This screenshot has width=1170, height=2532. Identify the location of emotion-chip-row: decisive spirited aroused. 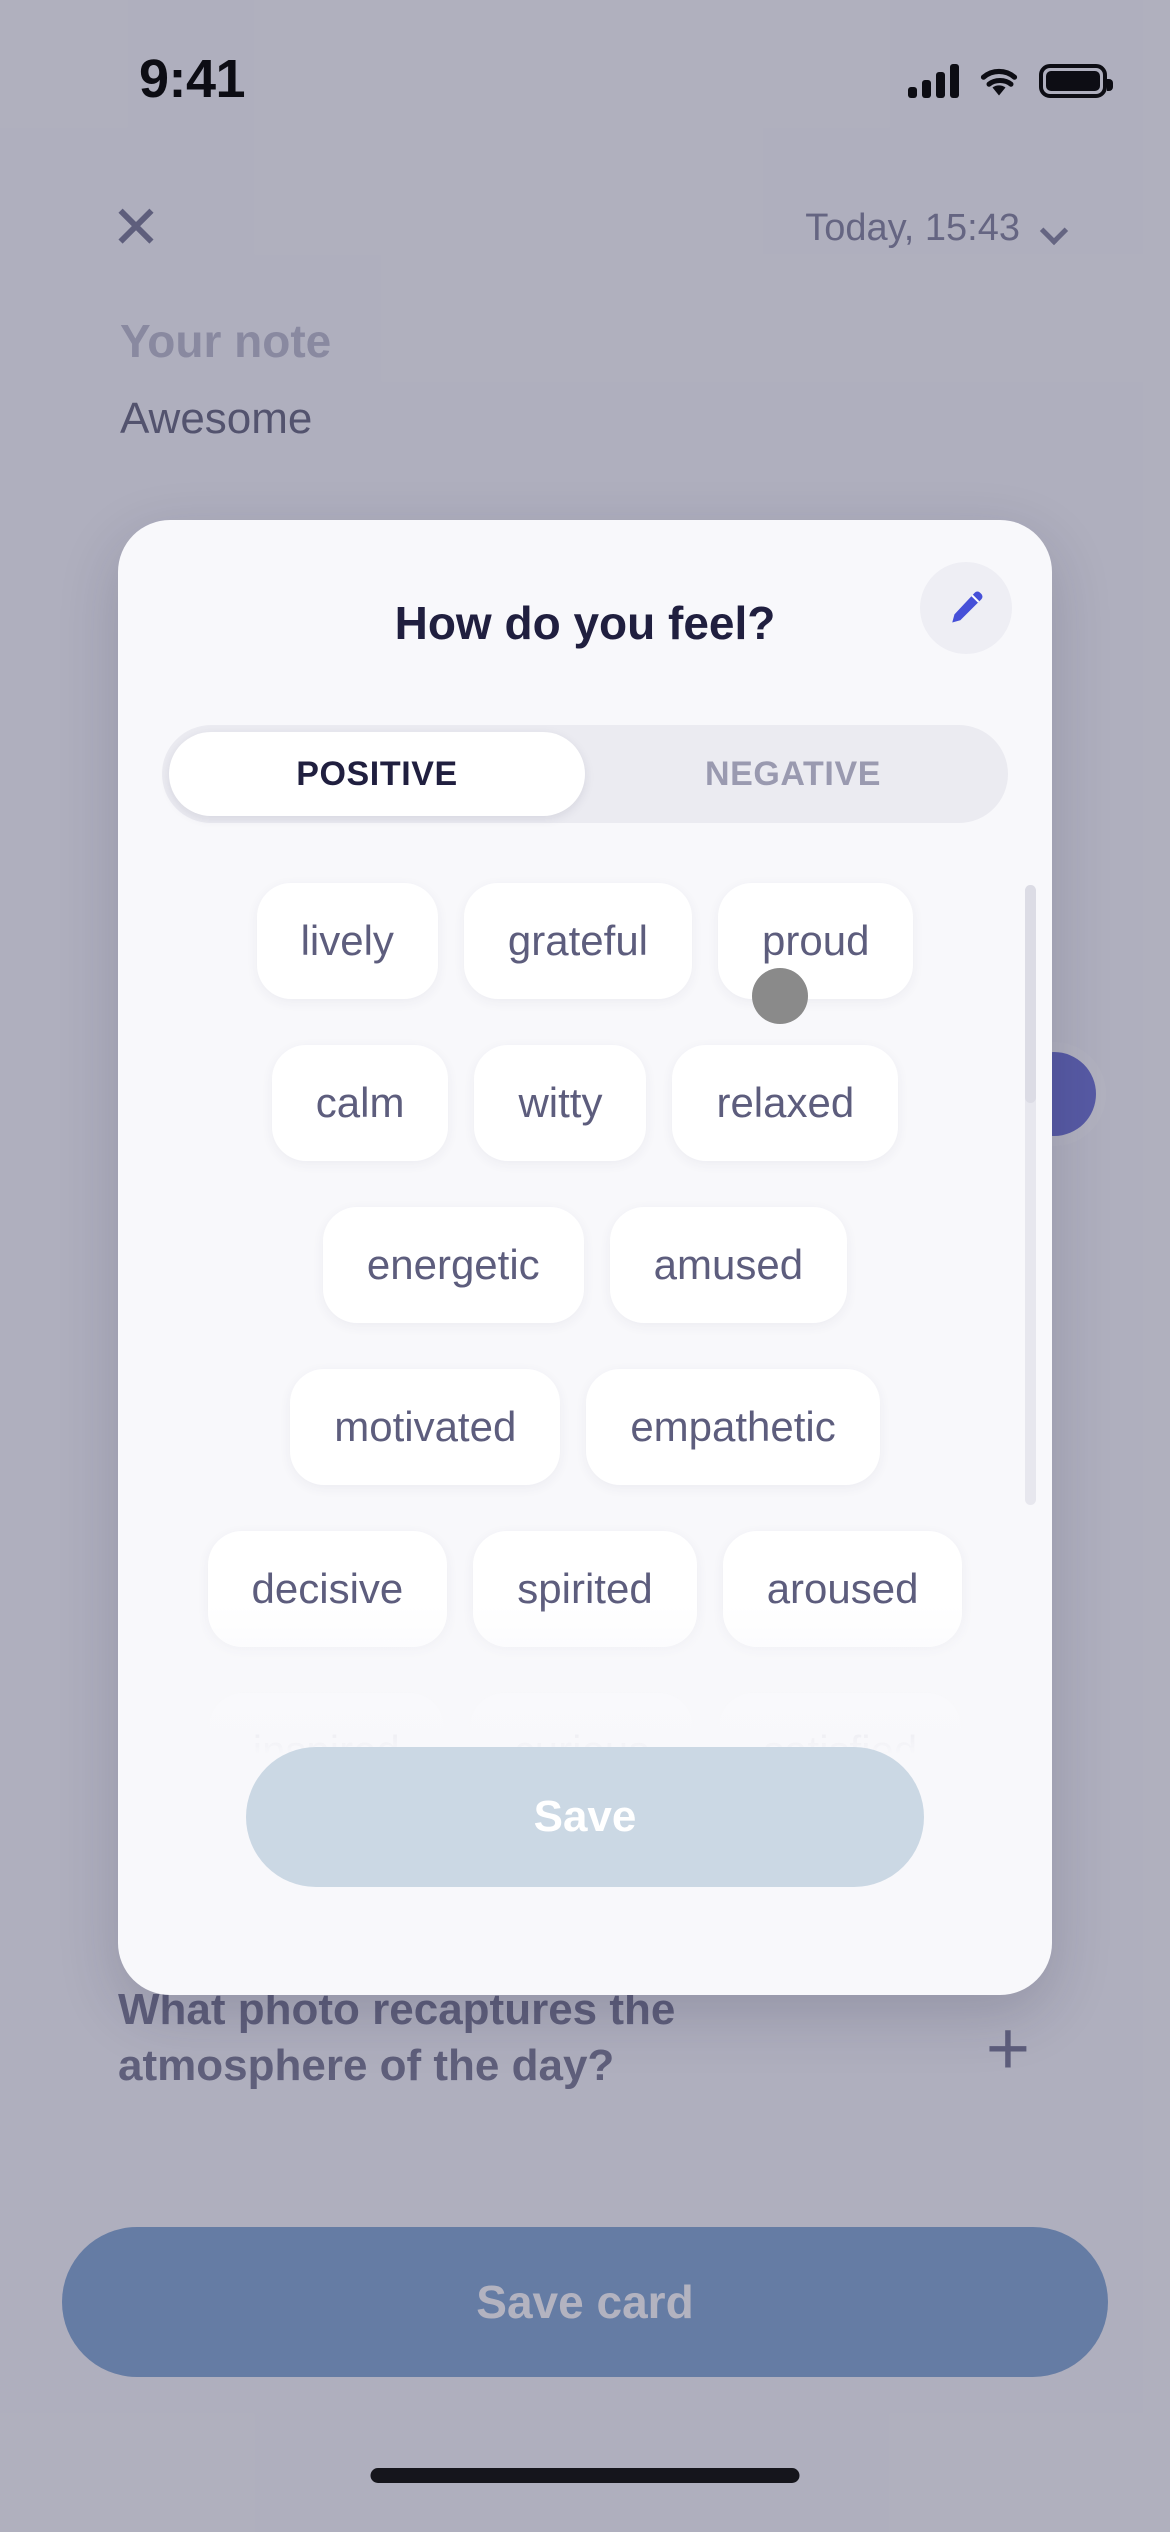
(585, 1589).